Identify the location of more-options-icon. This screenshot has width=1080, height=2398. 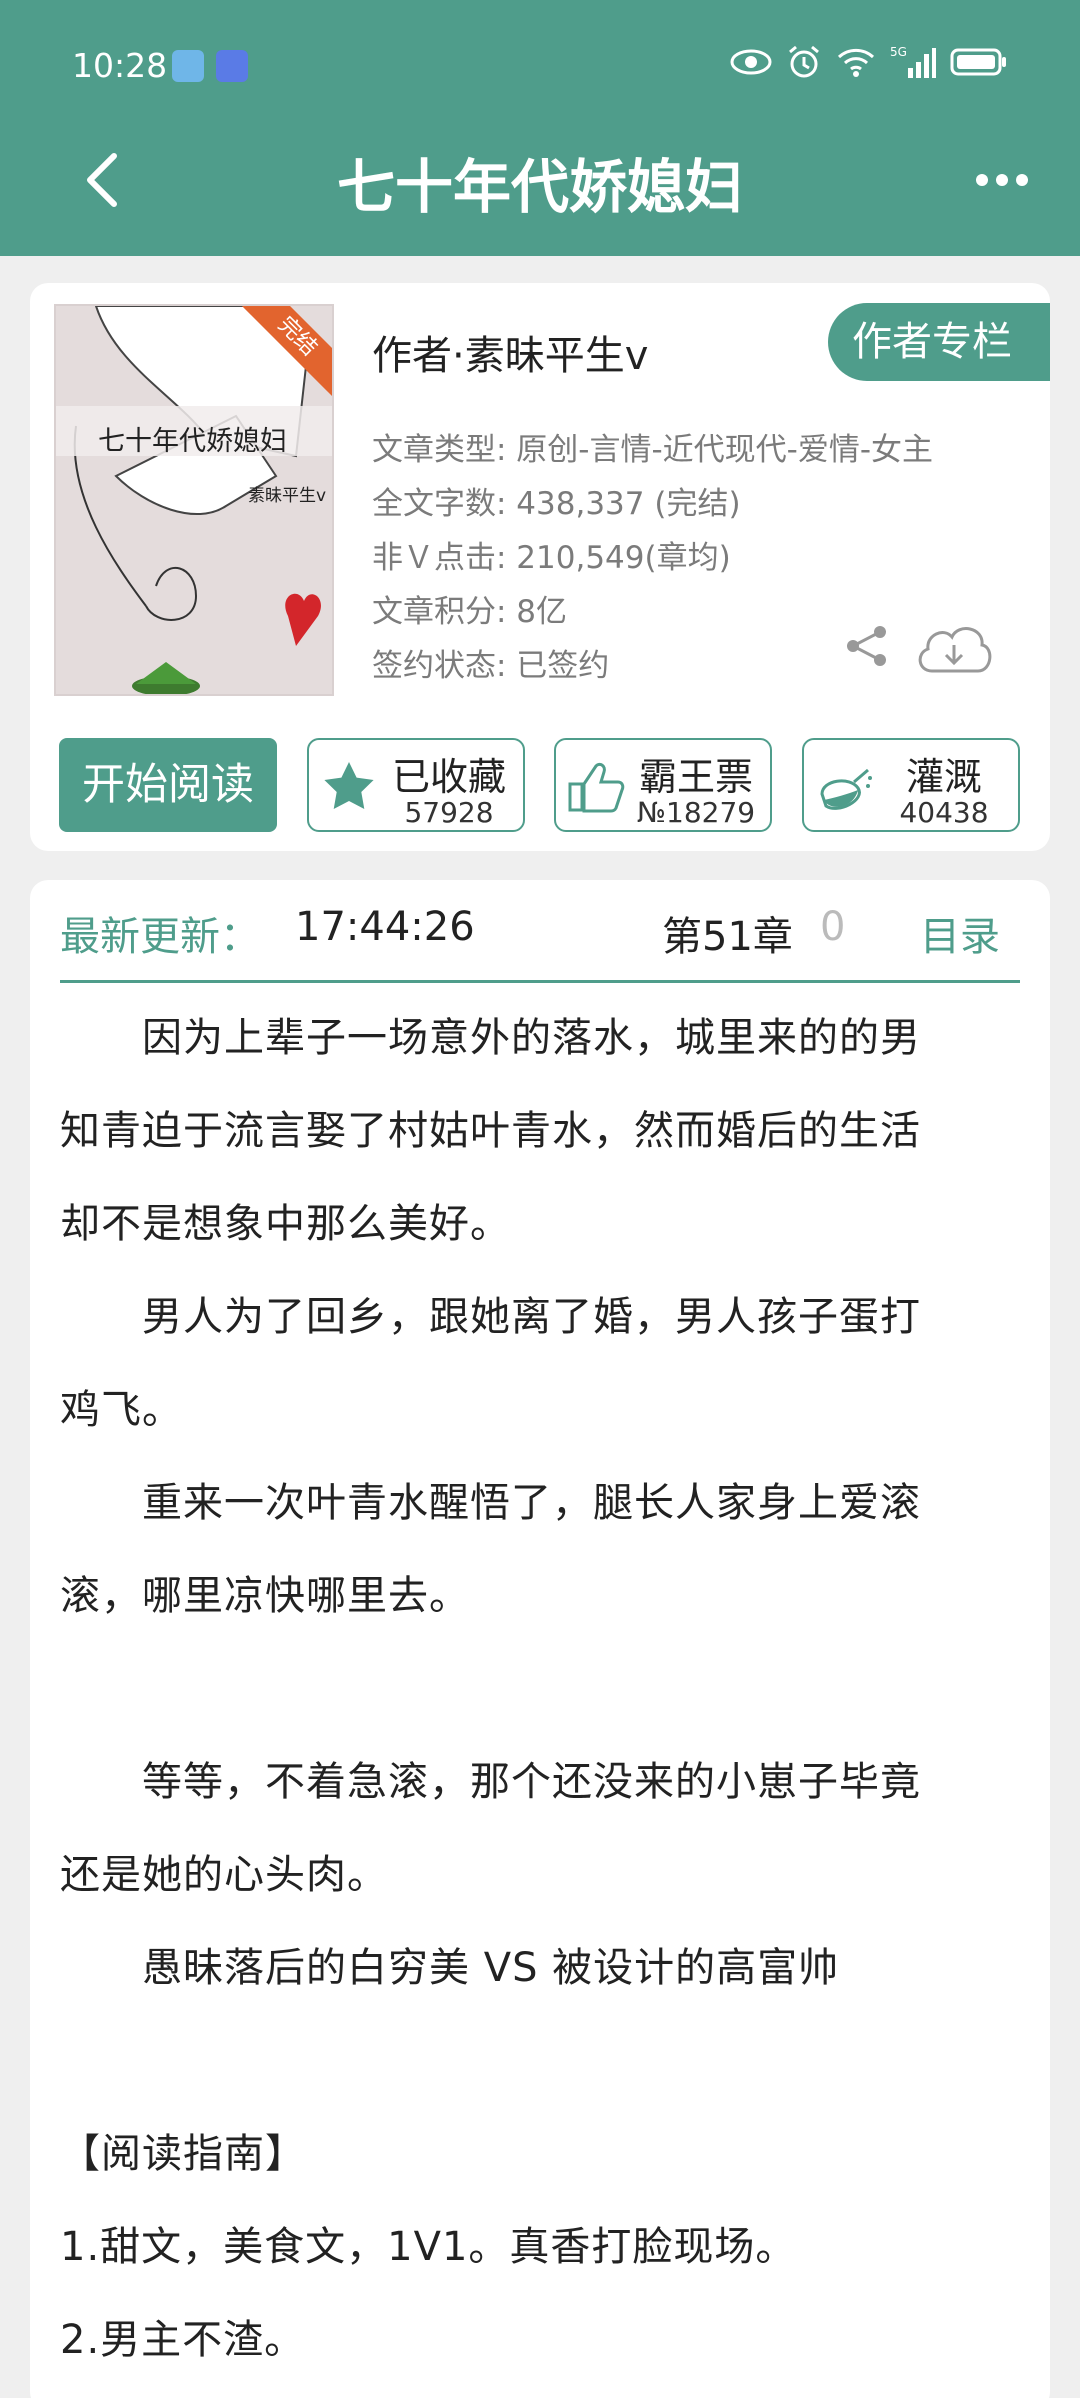
(1002, 180).